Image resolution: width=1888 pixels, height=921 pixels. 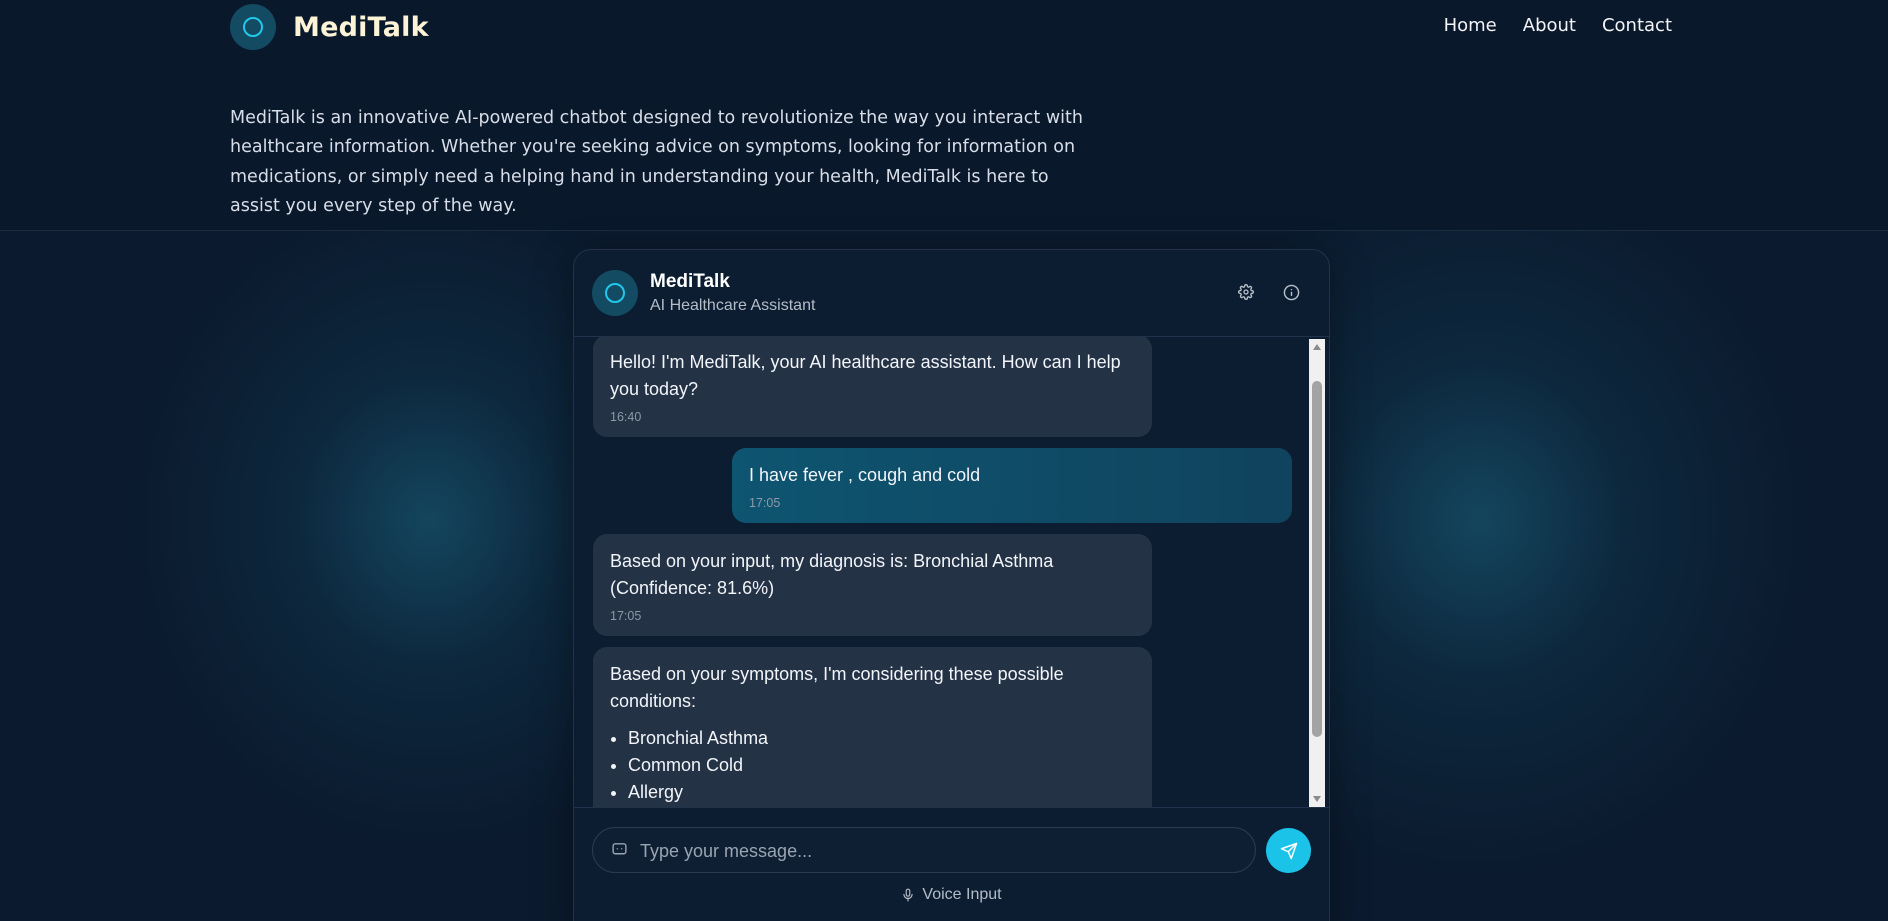 I want to click on message-time: 16:40, so click(x=626, y=417).